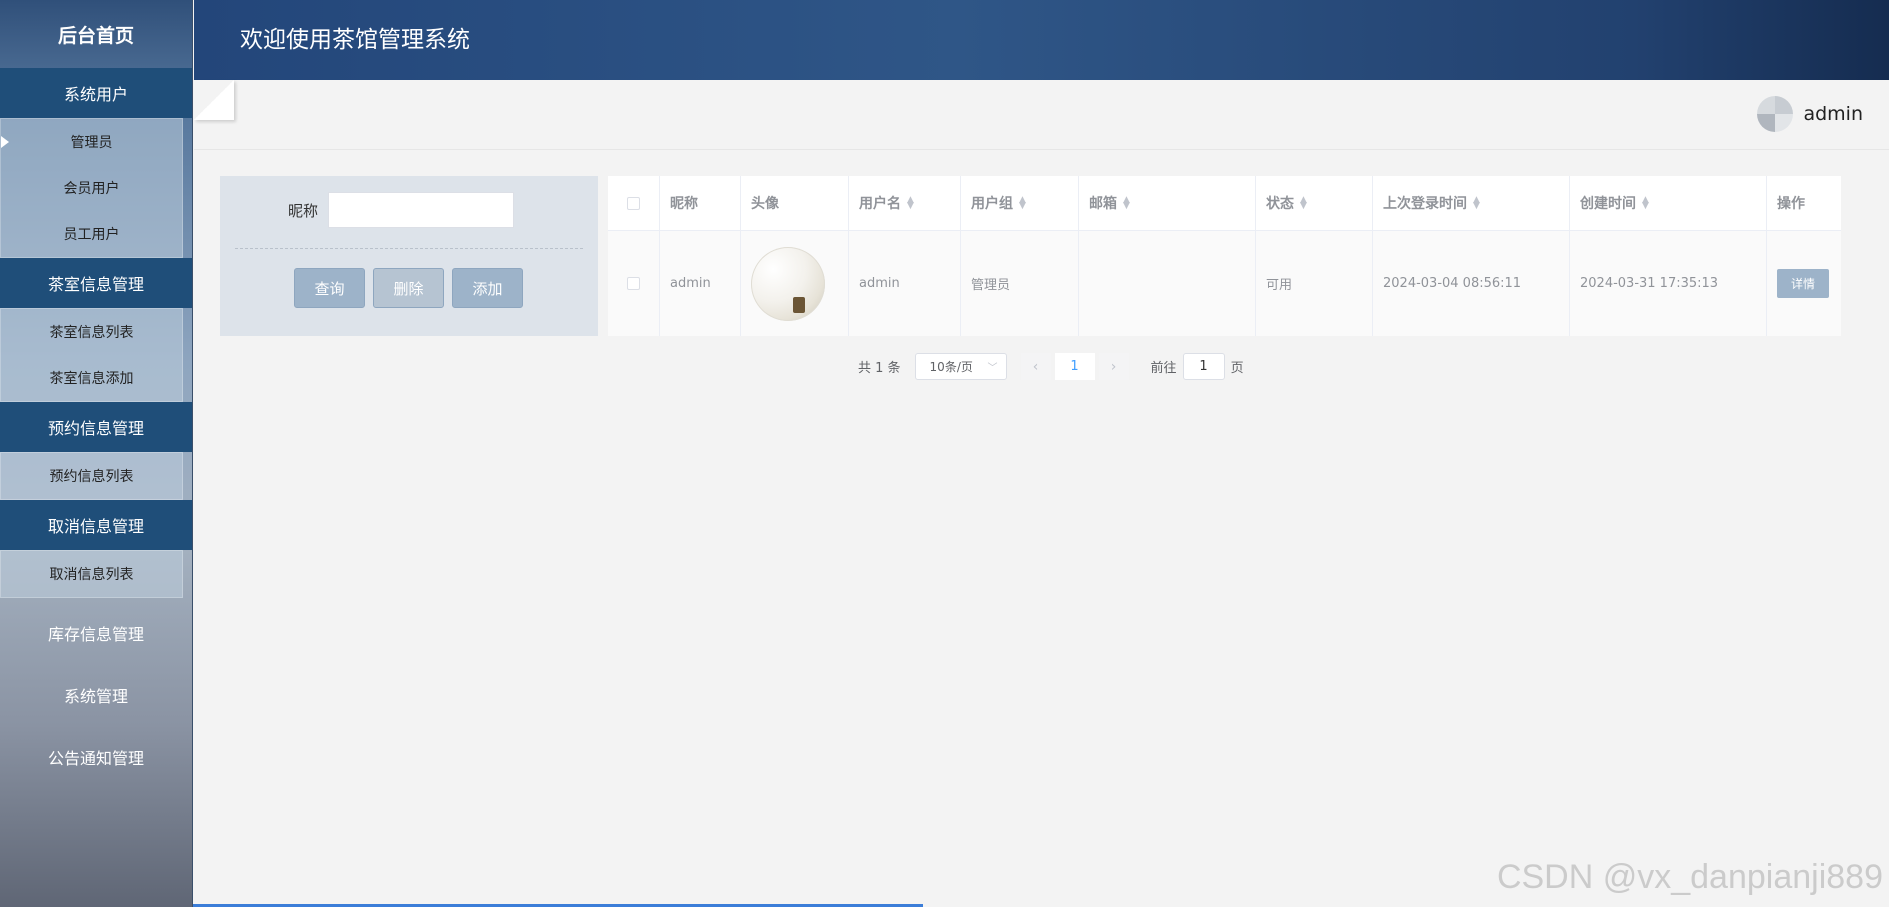  Describe the element at coordinates (1237, 368) in the screenshot. I see `page-unit-label: 页` at that location.